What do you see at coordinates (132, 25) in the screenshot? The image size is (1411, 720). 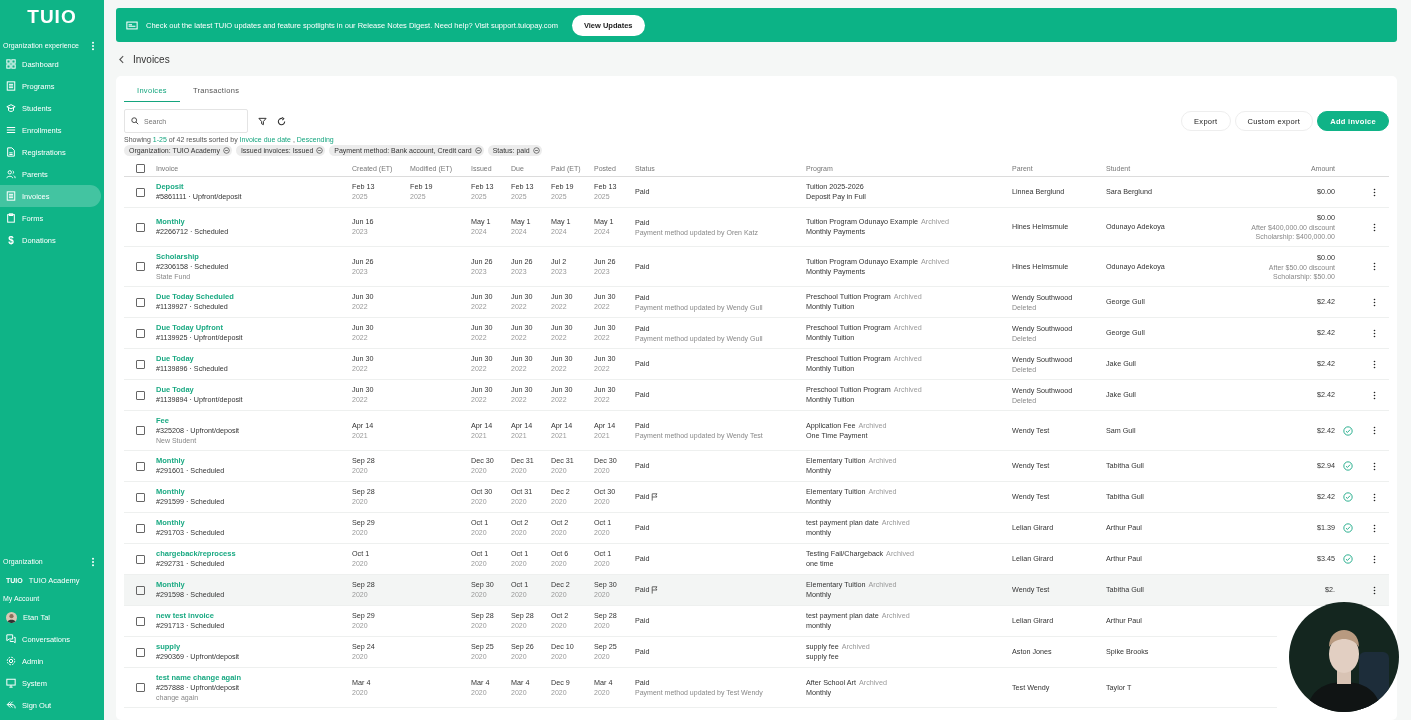 I see `newspaper-icon` at bounding box center [132, 25].